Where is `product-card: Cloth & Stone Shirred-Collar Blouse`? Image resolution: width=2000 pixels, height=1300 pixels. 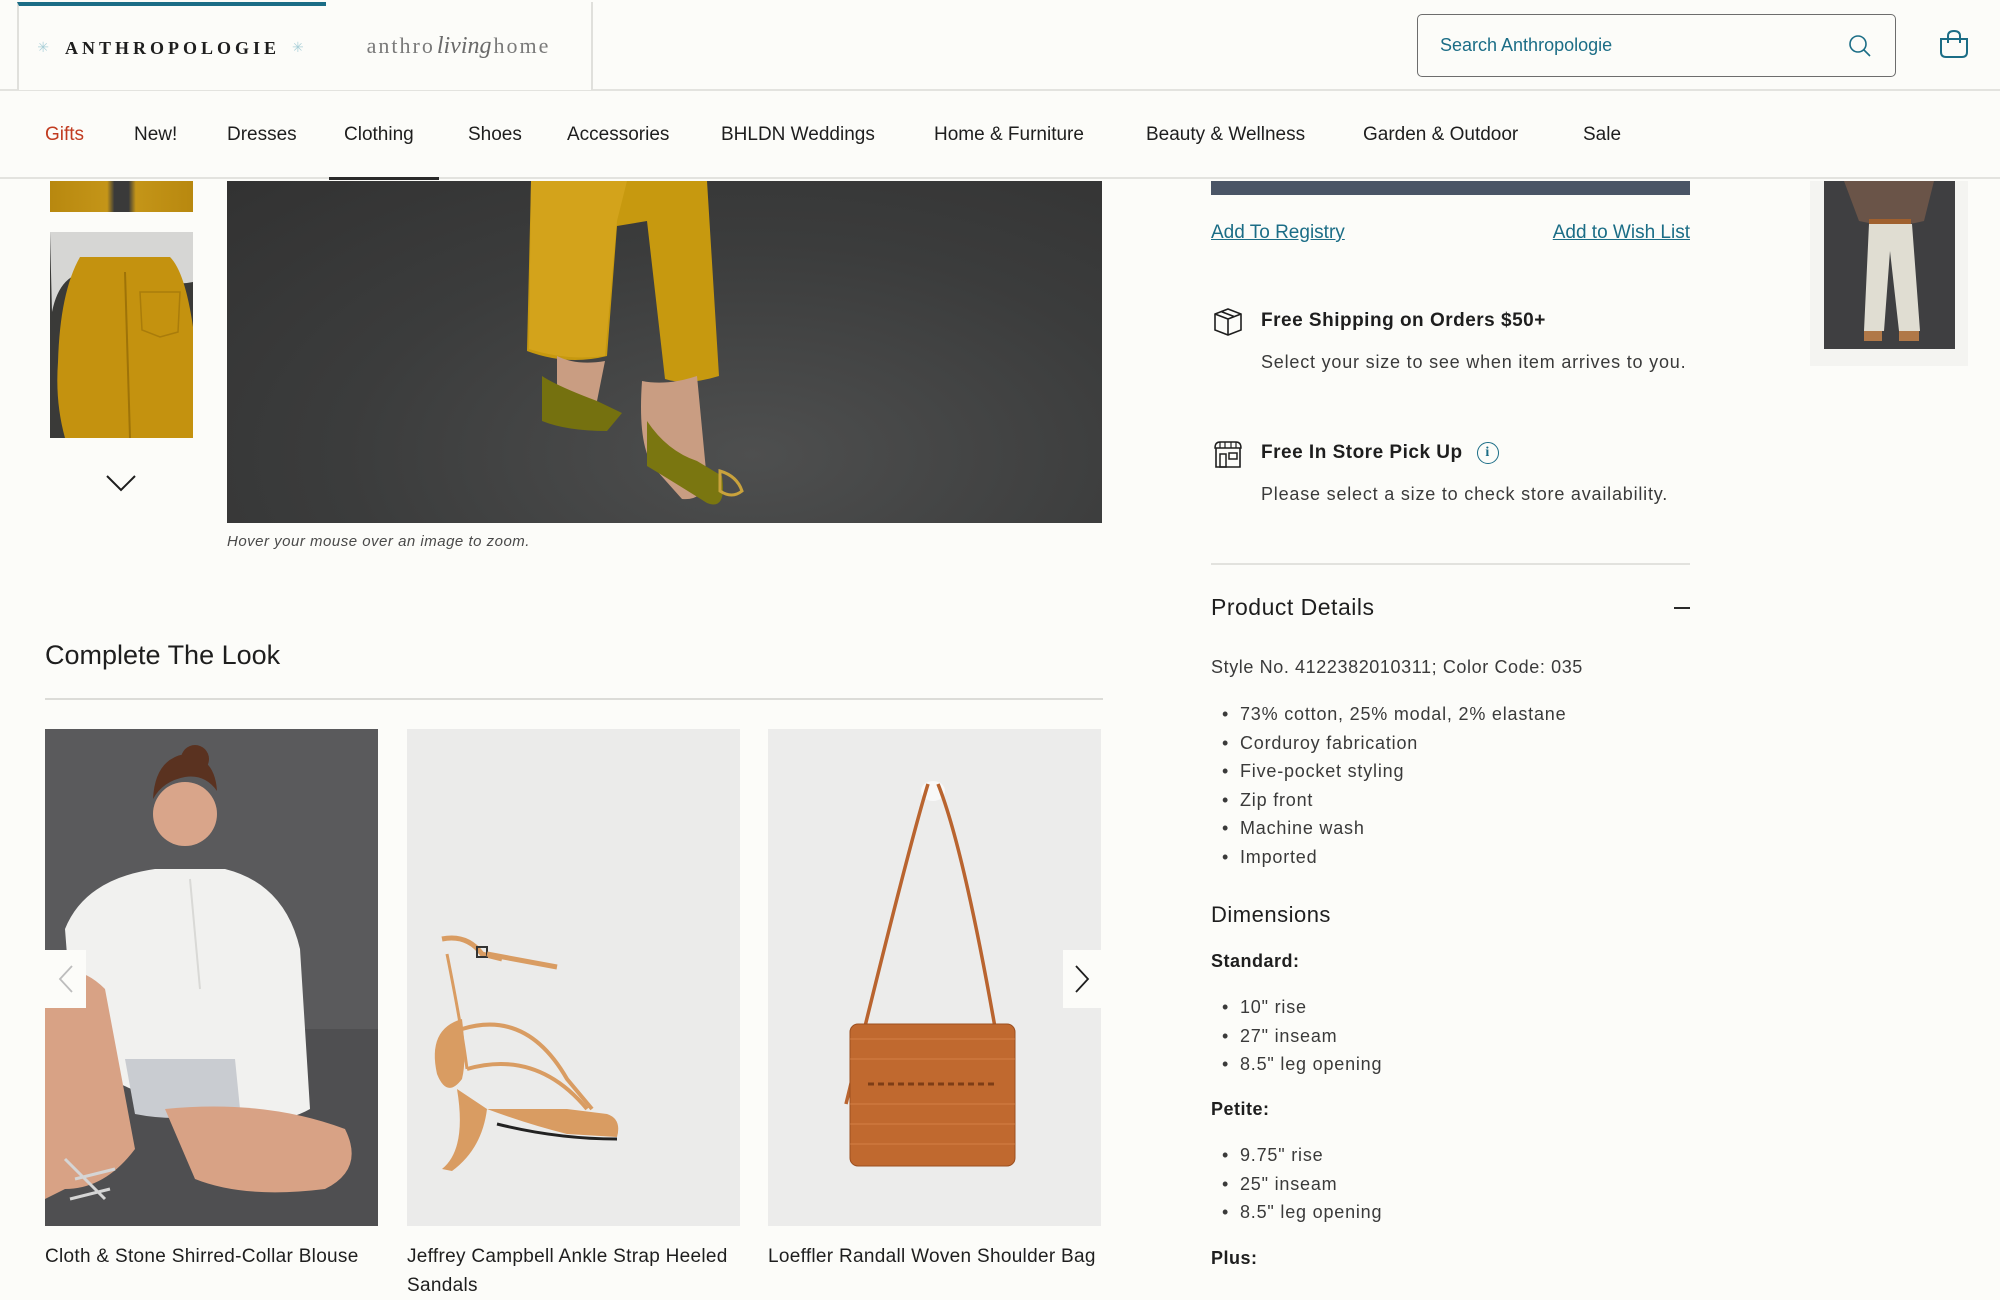 product-card: Cloth & Stone Shirred-Collar Blouse is located at coordinates (211, 1000).